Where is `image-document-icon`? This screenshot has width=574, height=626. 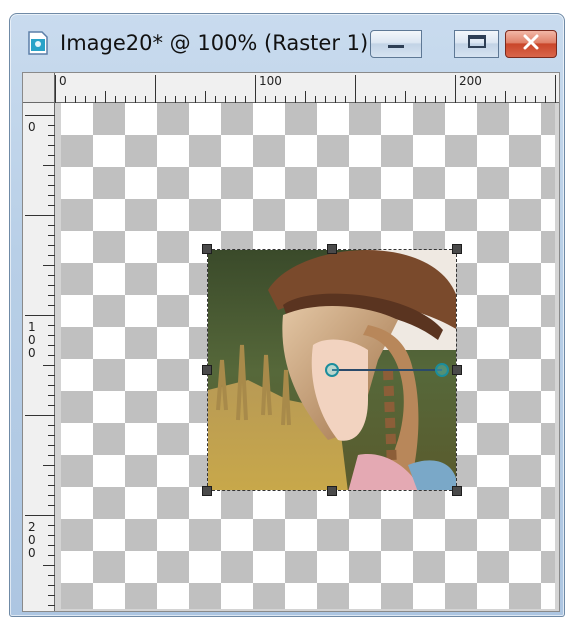
image-document-icon is located at coordinates (38, 43).